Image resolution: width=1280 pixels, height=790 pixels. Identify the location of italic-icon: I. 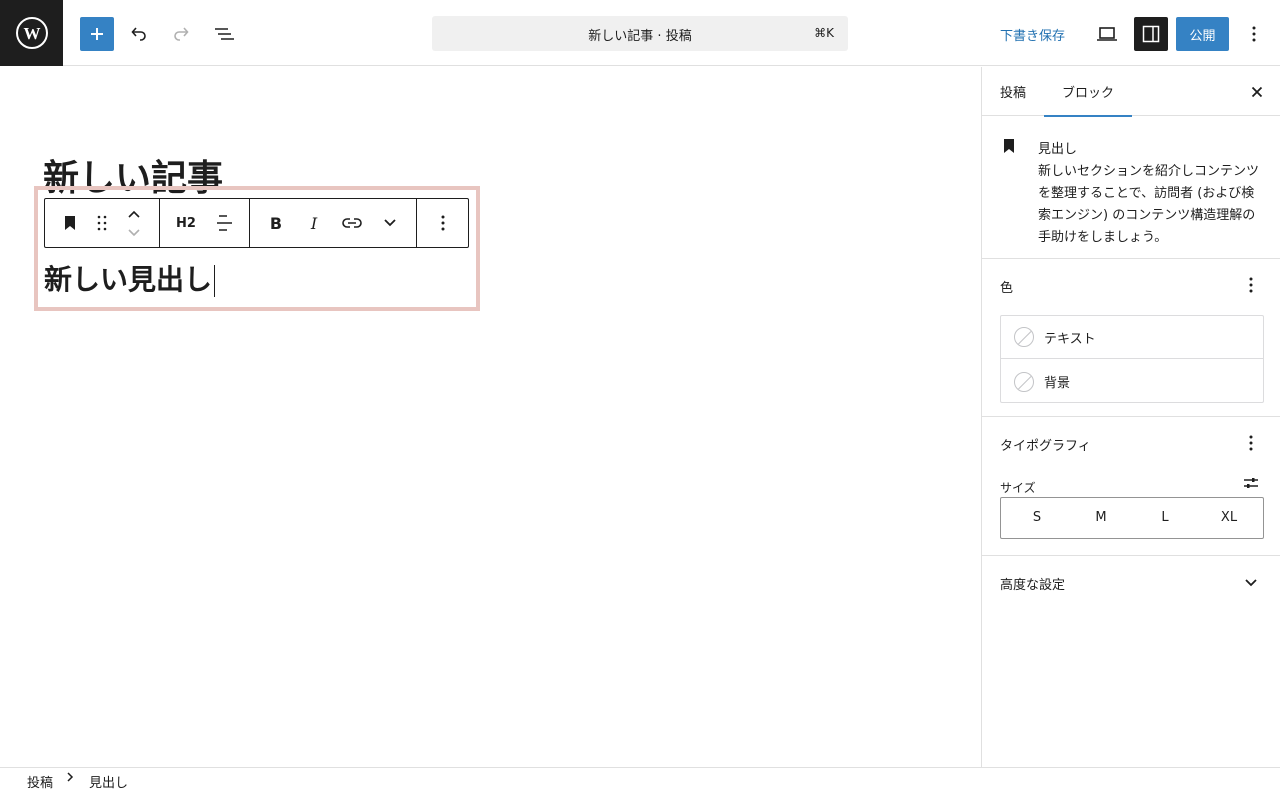
(314, 223).